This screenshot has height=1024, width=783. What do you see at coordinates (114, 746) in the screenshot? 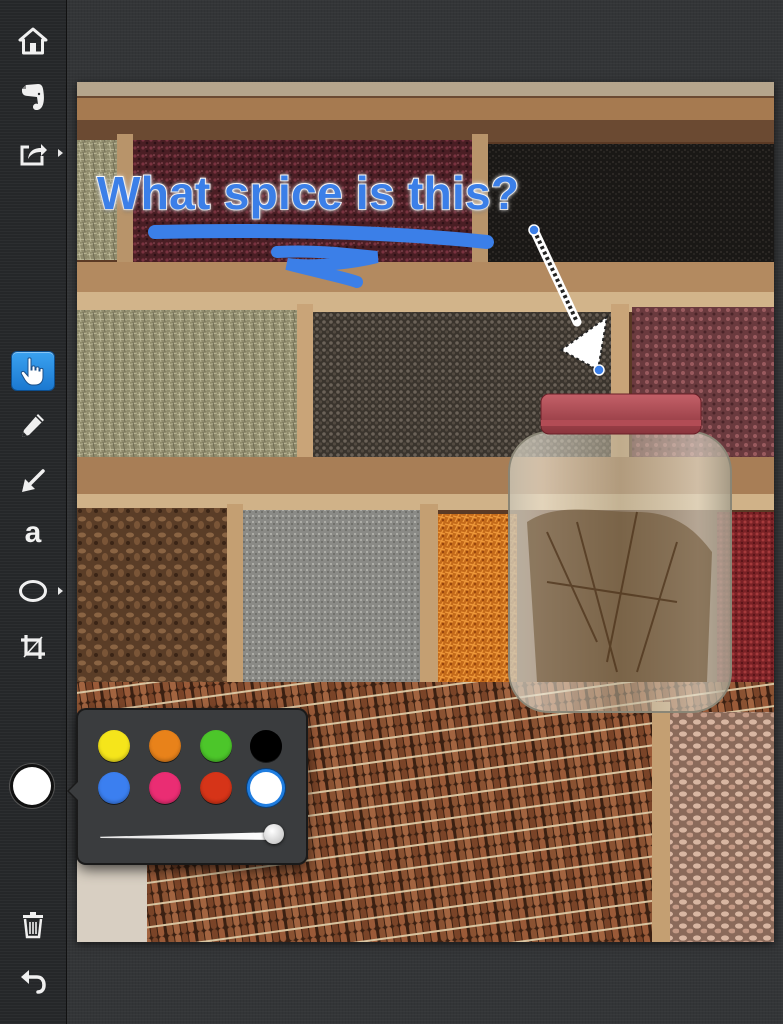
I see `swatch-yellow` at bounding box center [114, 746].